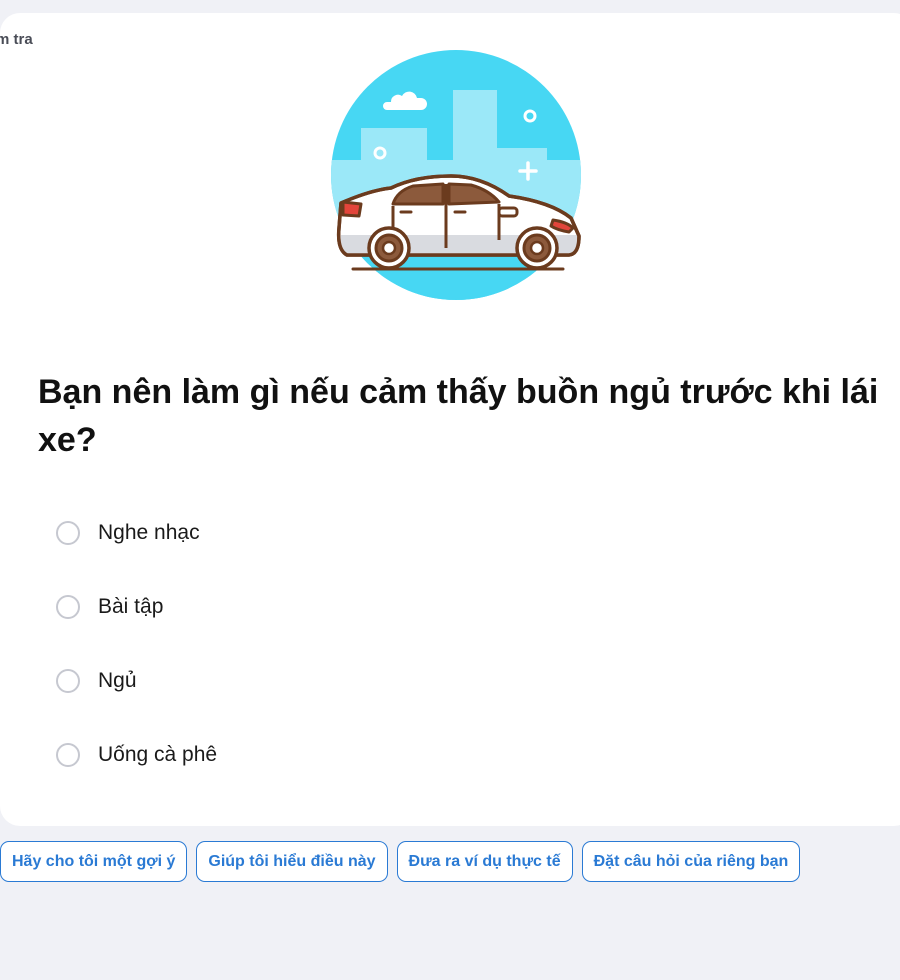 This screenshot has height=980, width=900. I want to click on answer-option-4: Uống cà phê, so click(136, 755).